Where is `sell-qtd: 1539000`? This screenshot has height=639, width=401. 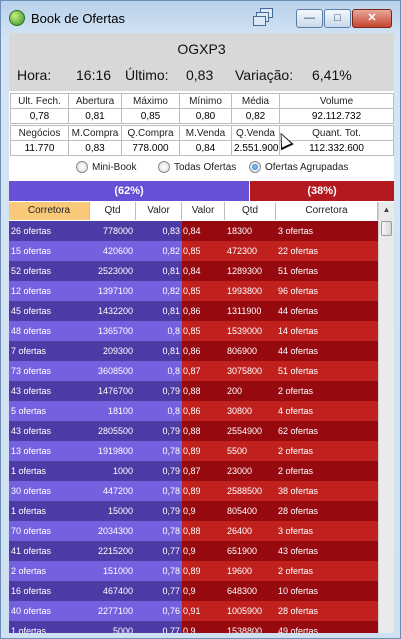 sell-qtd: 1539000 is located at coordinates (245, 331).